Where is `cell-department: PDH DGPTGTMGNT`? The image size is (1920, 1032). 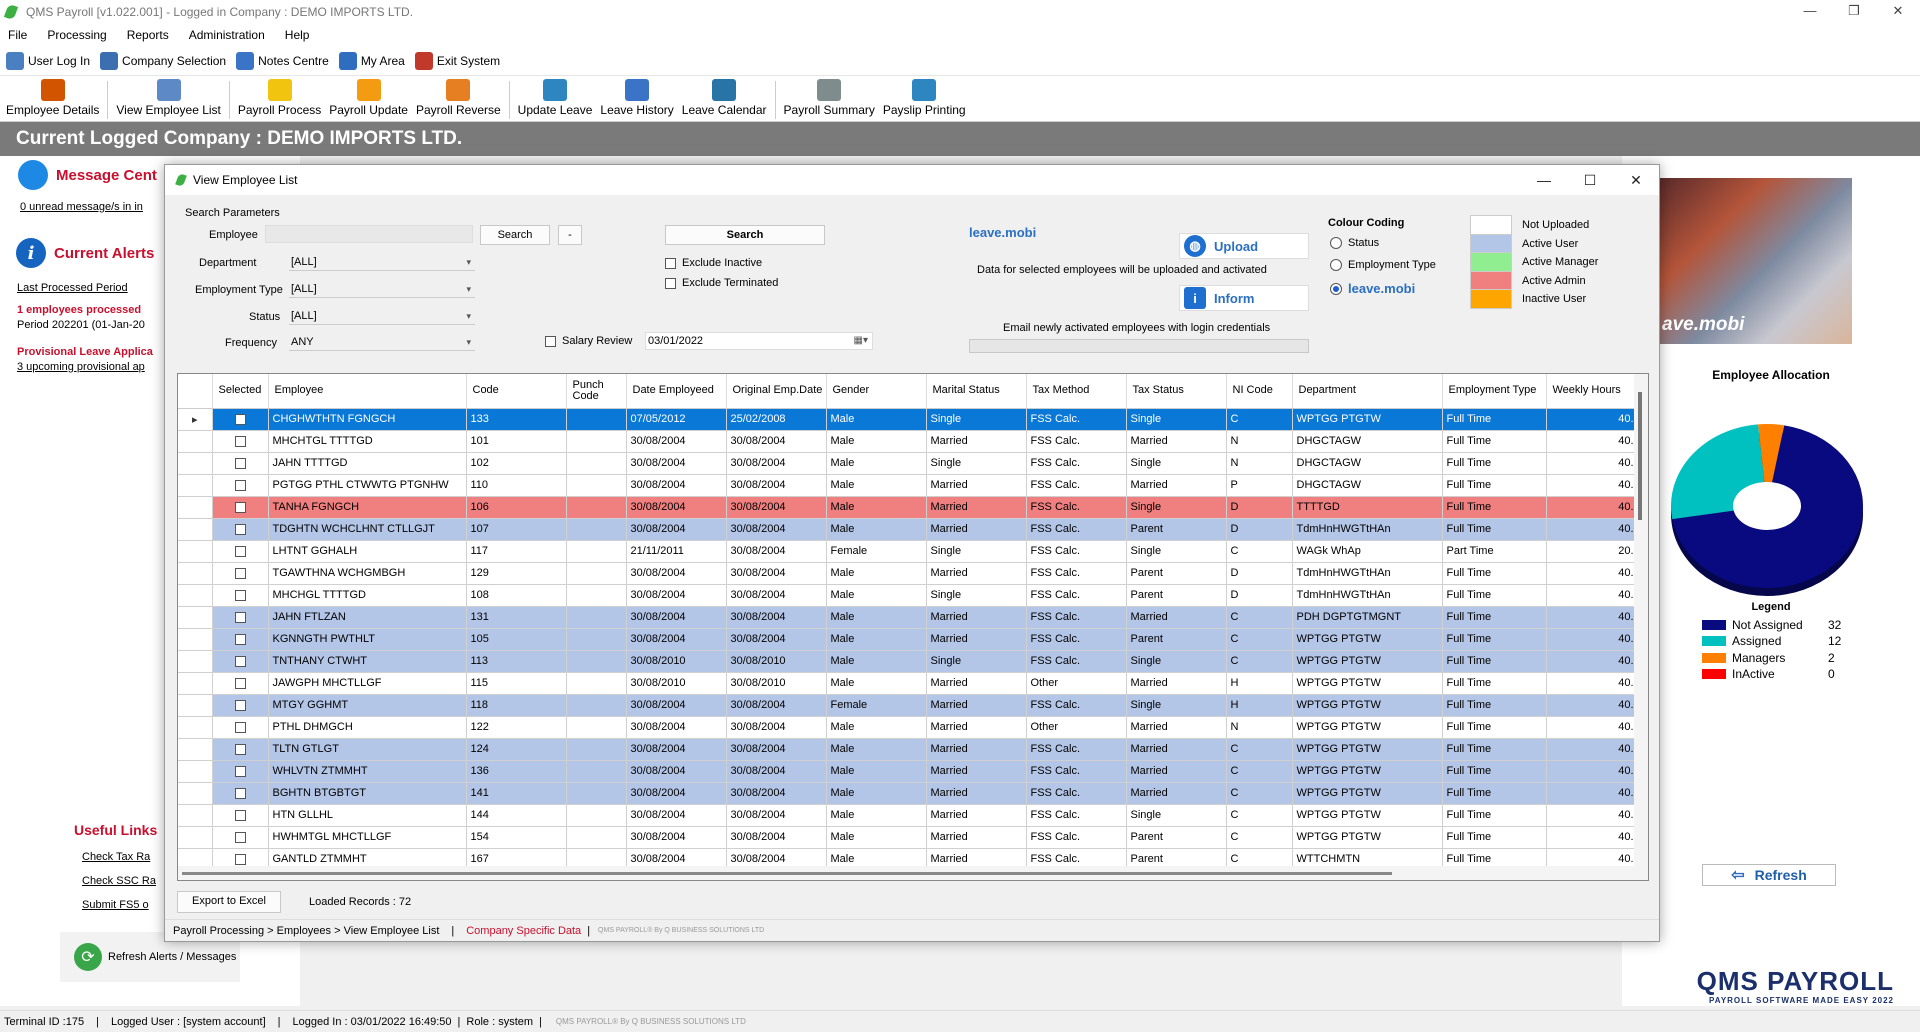
cell-department: PDH DGPTGTMGNT is located at coordinates (1367, 617).